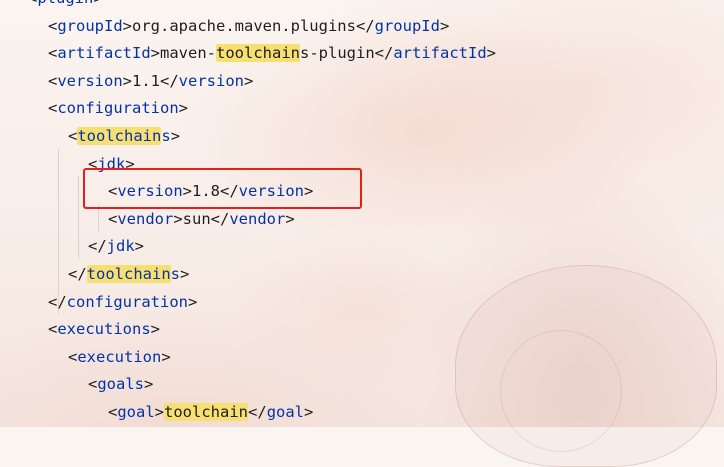 The height and width of the screenshot is (467, 724). I want to click on code-line: <goal>toolchain</goal>, so click(210, 412).